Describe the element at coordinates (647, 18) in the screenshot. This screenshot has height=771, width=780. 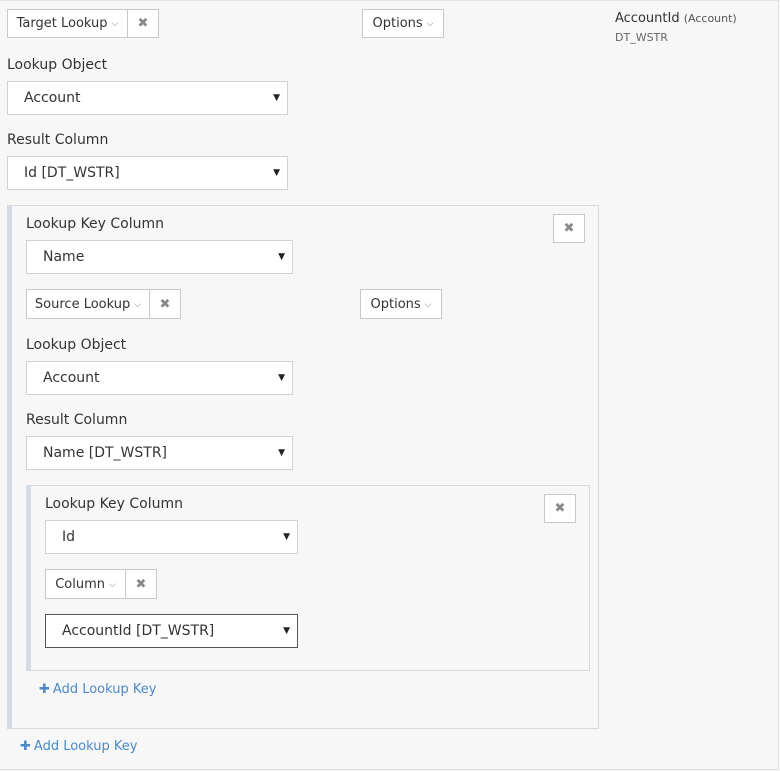
I see `mapped-field-name: AccountId` at that location.